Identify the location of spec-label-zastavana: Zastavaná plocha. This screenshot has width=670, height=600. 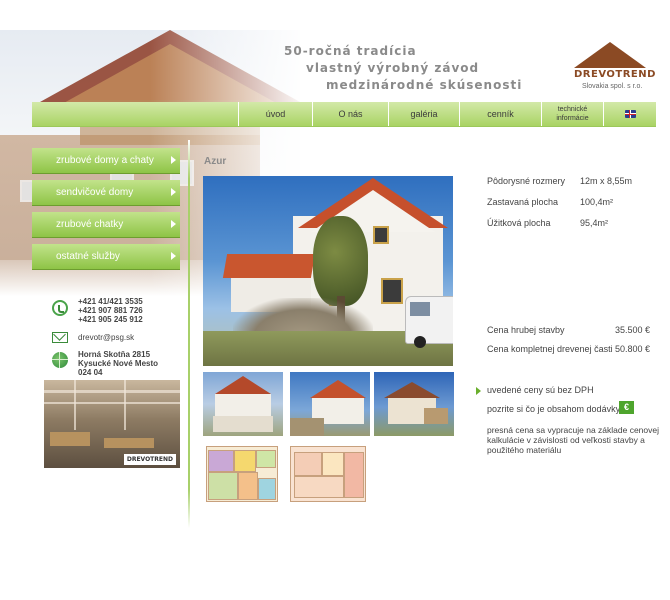
(523, 202).